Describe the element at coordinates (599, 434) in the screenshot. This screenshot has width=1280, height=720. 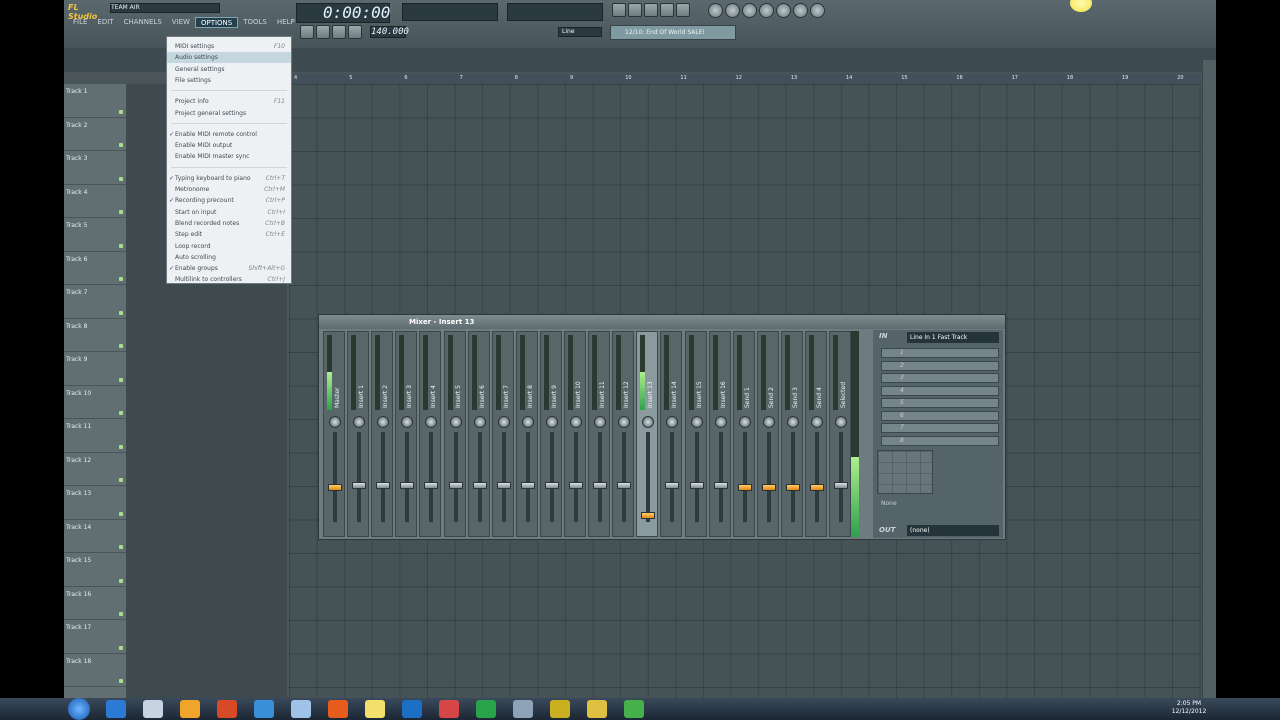
I see `mixer-strip: Insert 11` at that location.